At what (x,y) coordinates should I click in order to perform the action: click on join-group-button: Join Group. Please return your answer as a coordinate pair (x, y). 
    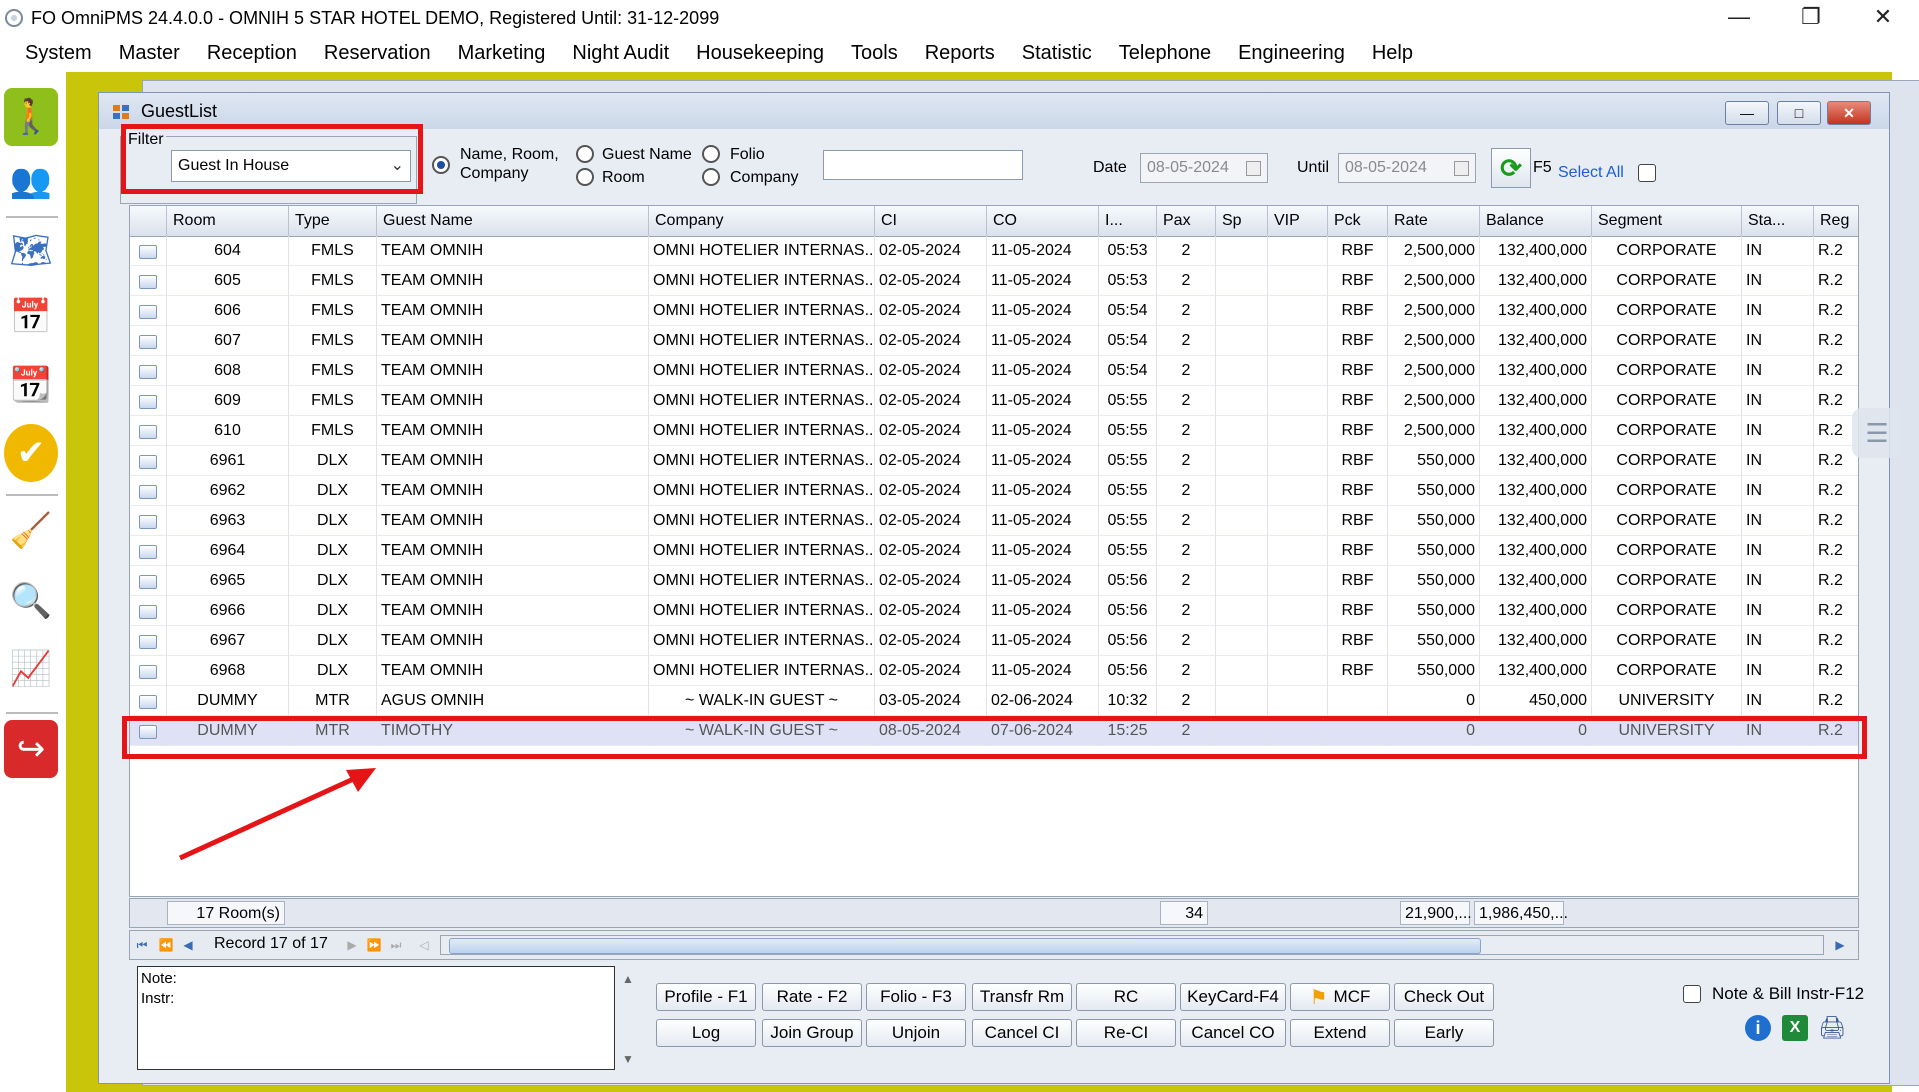
    Looking at the image, I should click on (812, 1033).